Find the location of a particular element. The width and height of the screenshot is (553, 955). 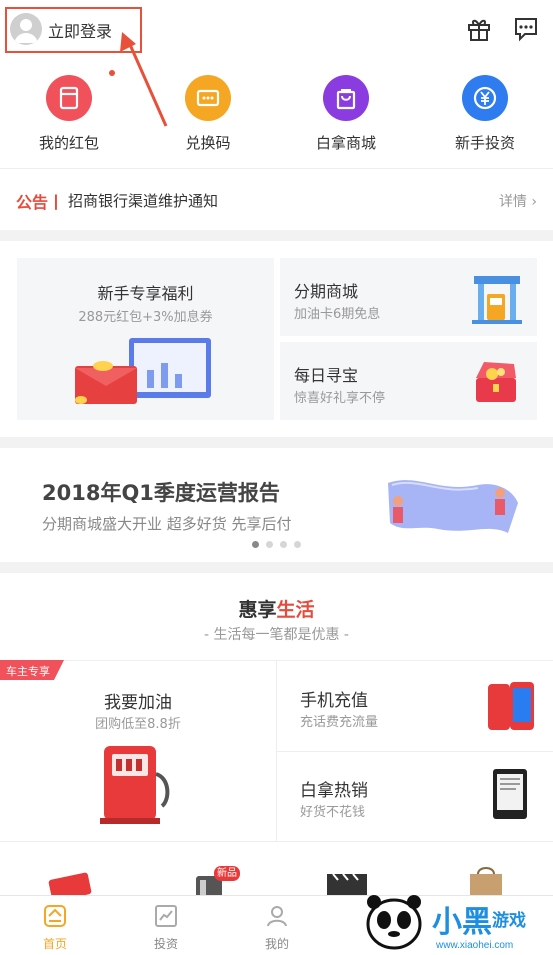

card-subtitle: 好货不花钱 is located at coordinates (333, 812).